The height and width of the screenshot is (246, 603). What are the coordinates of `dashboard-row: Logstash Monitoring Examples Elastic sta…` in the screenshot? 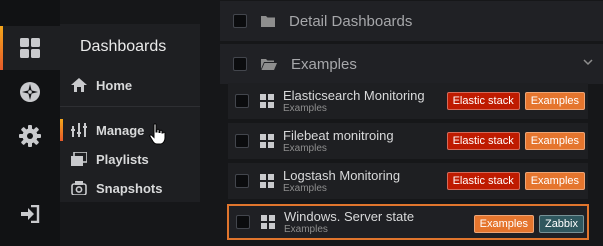 It's located at (408, 181).